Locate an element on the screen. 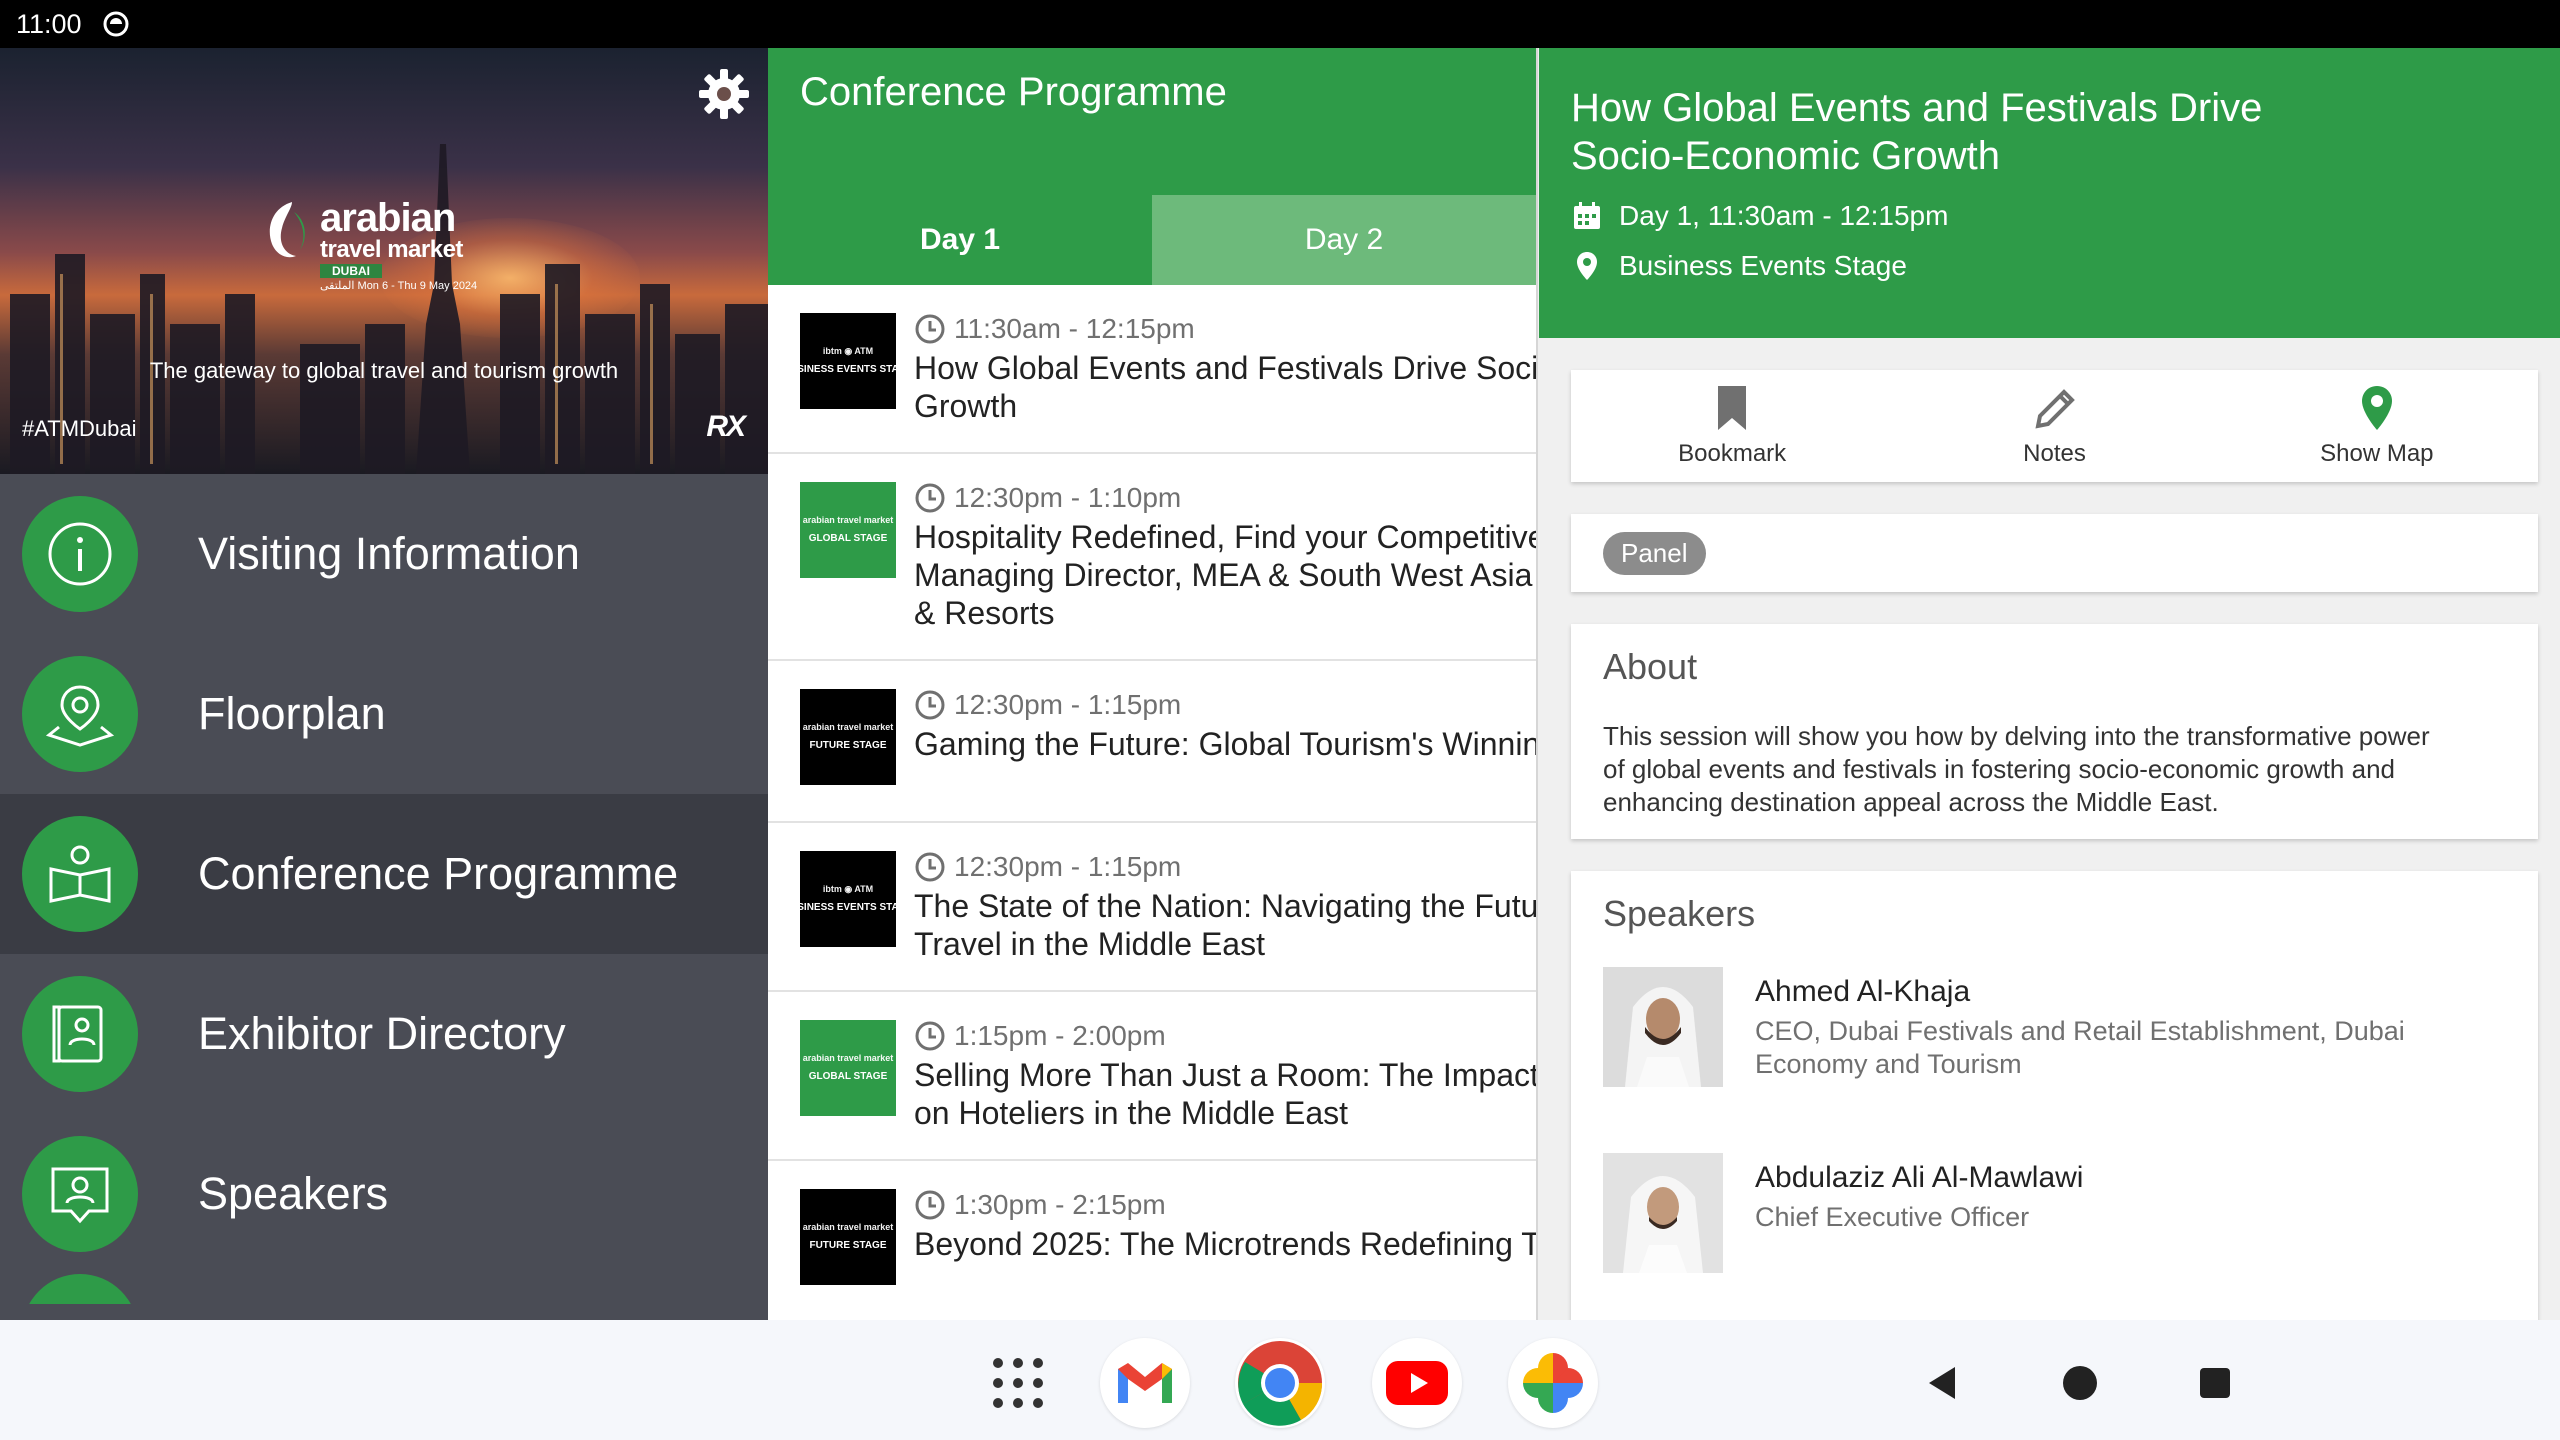 The image size is (2560, 1440). app-drawer-icon is located at coordinates (1018, 1383).